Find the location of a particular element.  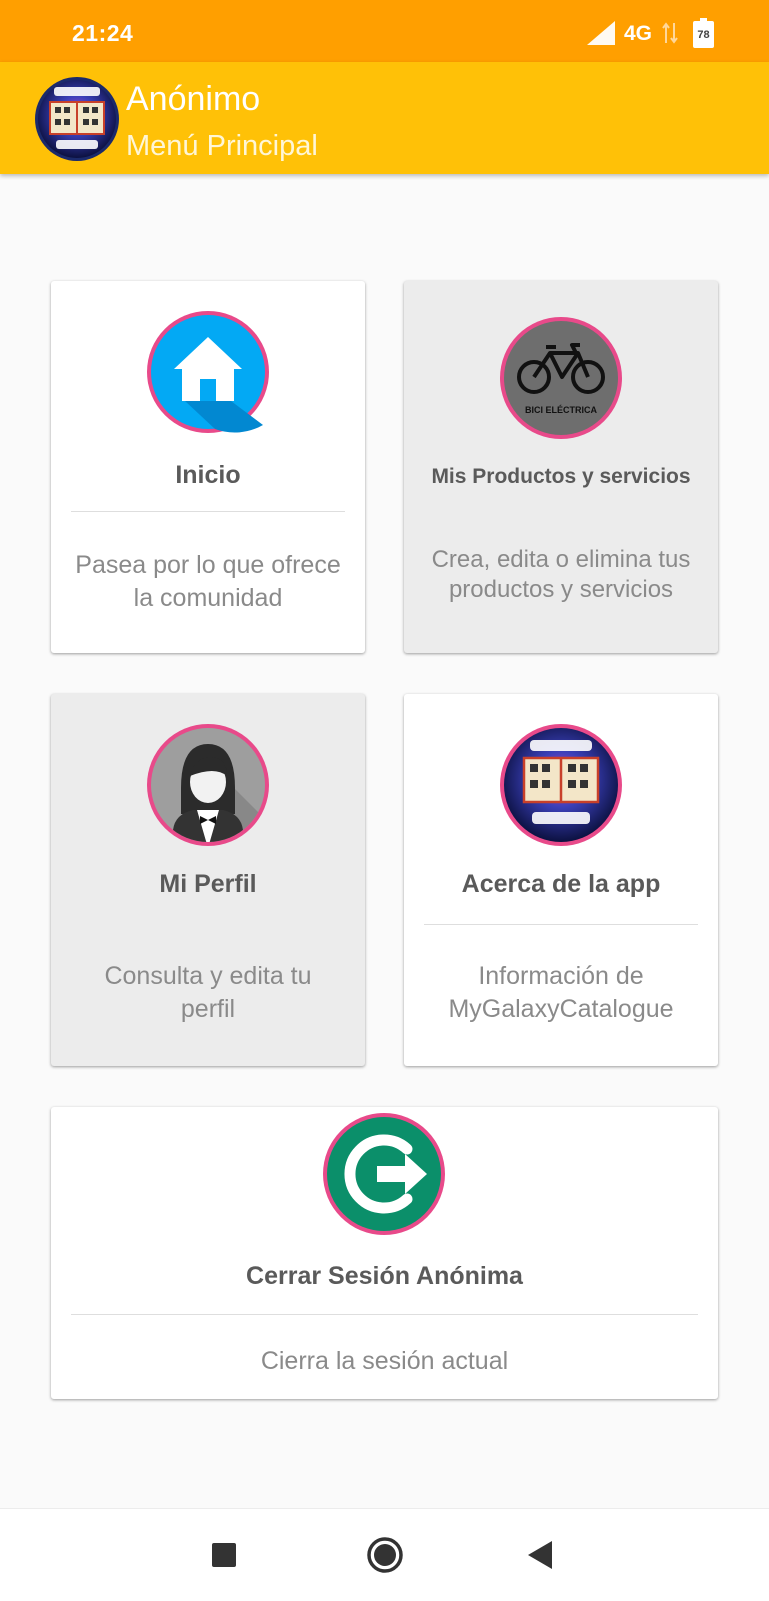

description-line: MyGalaxyCatalogue is located at coordinates (561, 1009).